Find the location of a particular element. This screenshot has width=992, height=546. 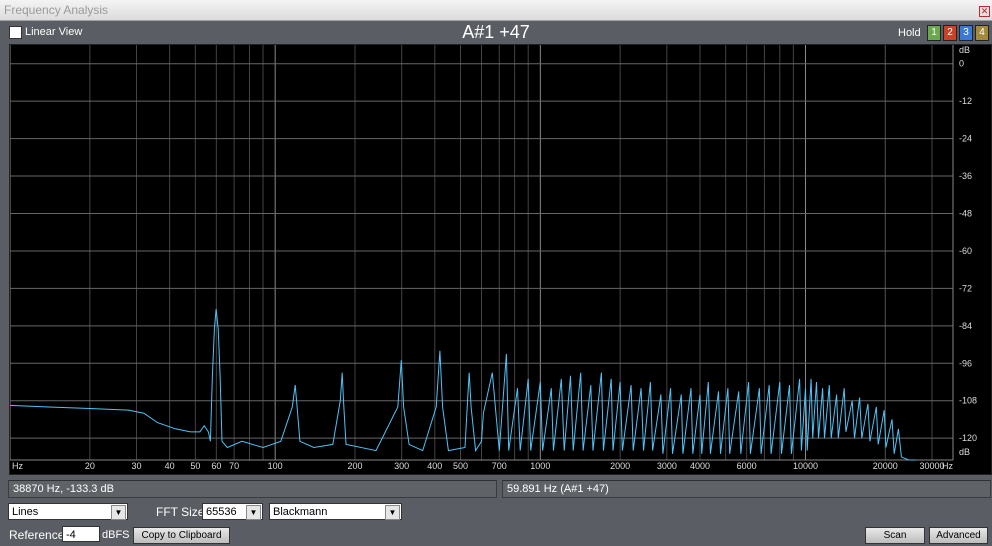

fft-size-value: 65536 is located at coordinates (221, 512).